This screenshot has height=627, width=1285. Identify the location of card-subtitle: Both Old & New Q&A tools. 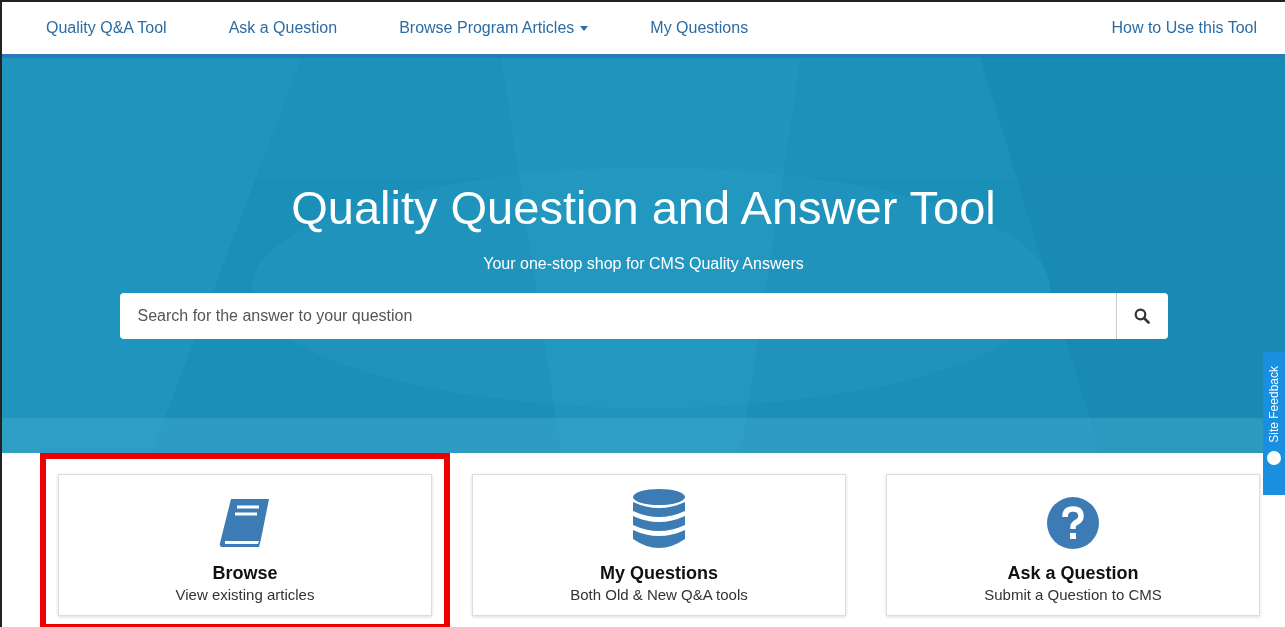
(659, 594).